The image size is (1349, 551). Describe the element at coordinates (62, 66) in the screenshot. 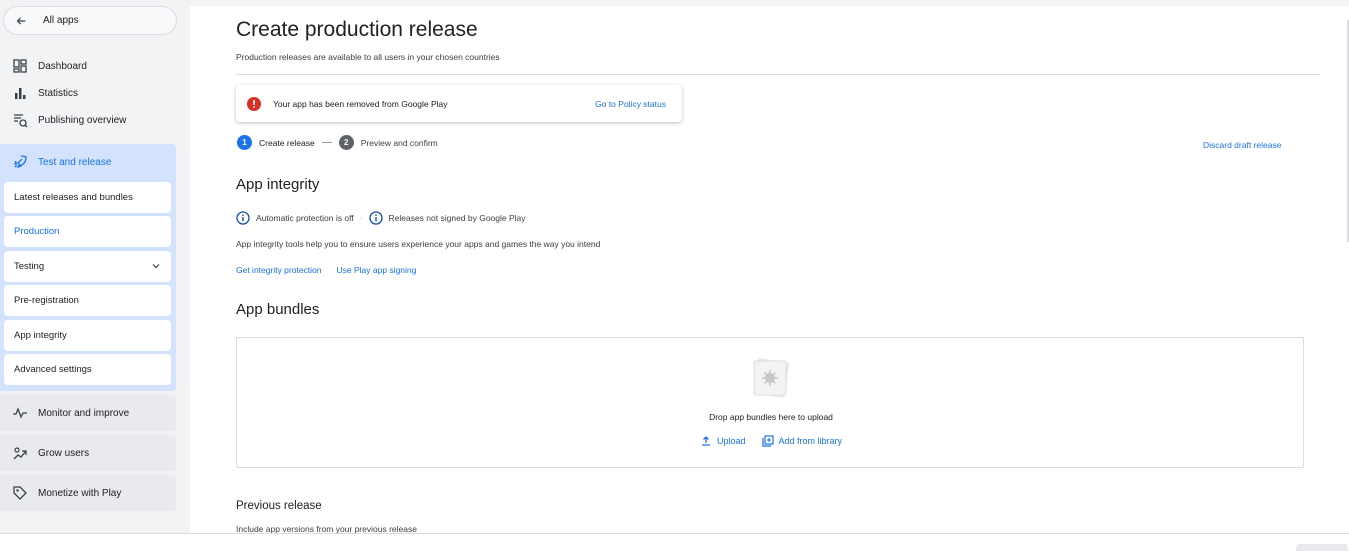

I see `nav-dashboard-label: Dashboard` at that location.